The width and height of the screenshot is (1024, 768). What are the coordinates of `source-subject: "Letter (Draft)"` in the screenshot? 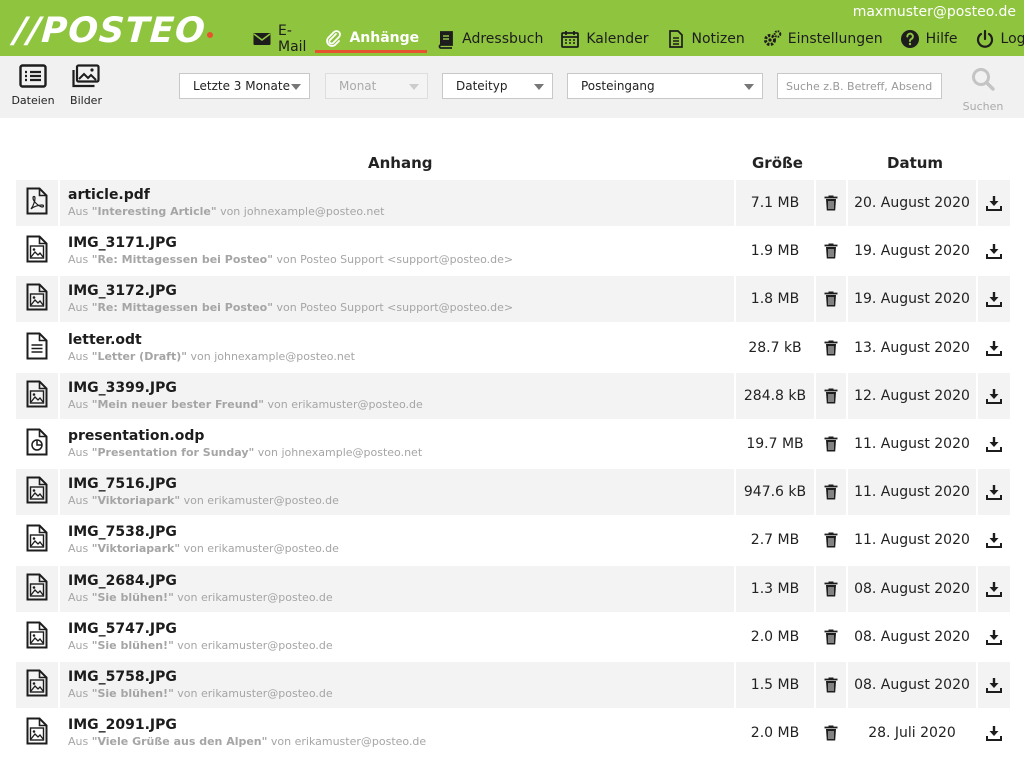 It's located at (139, 356).